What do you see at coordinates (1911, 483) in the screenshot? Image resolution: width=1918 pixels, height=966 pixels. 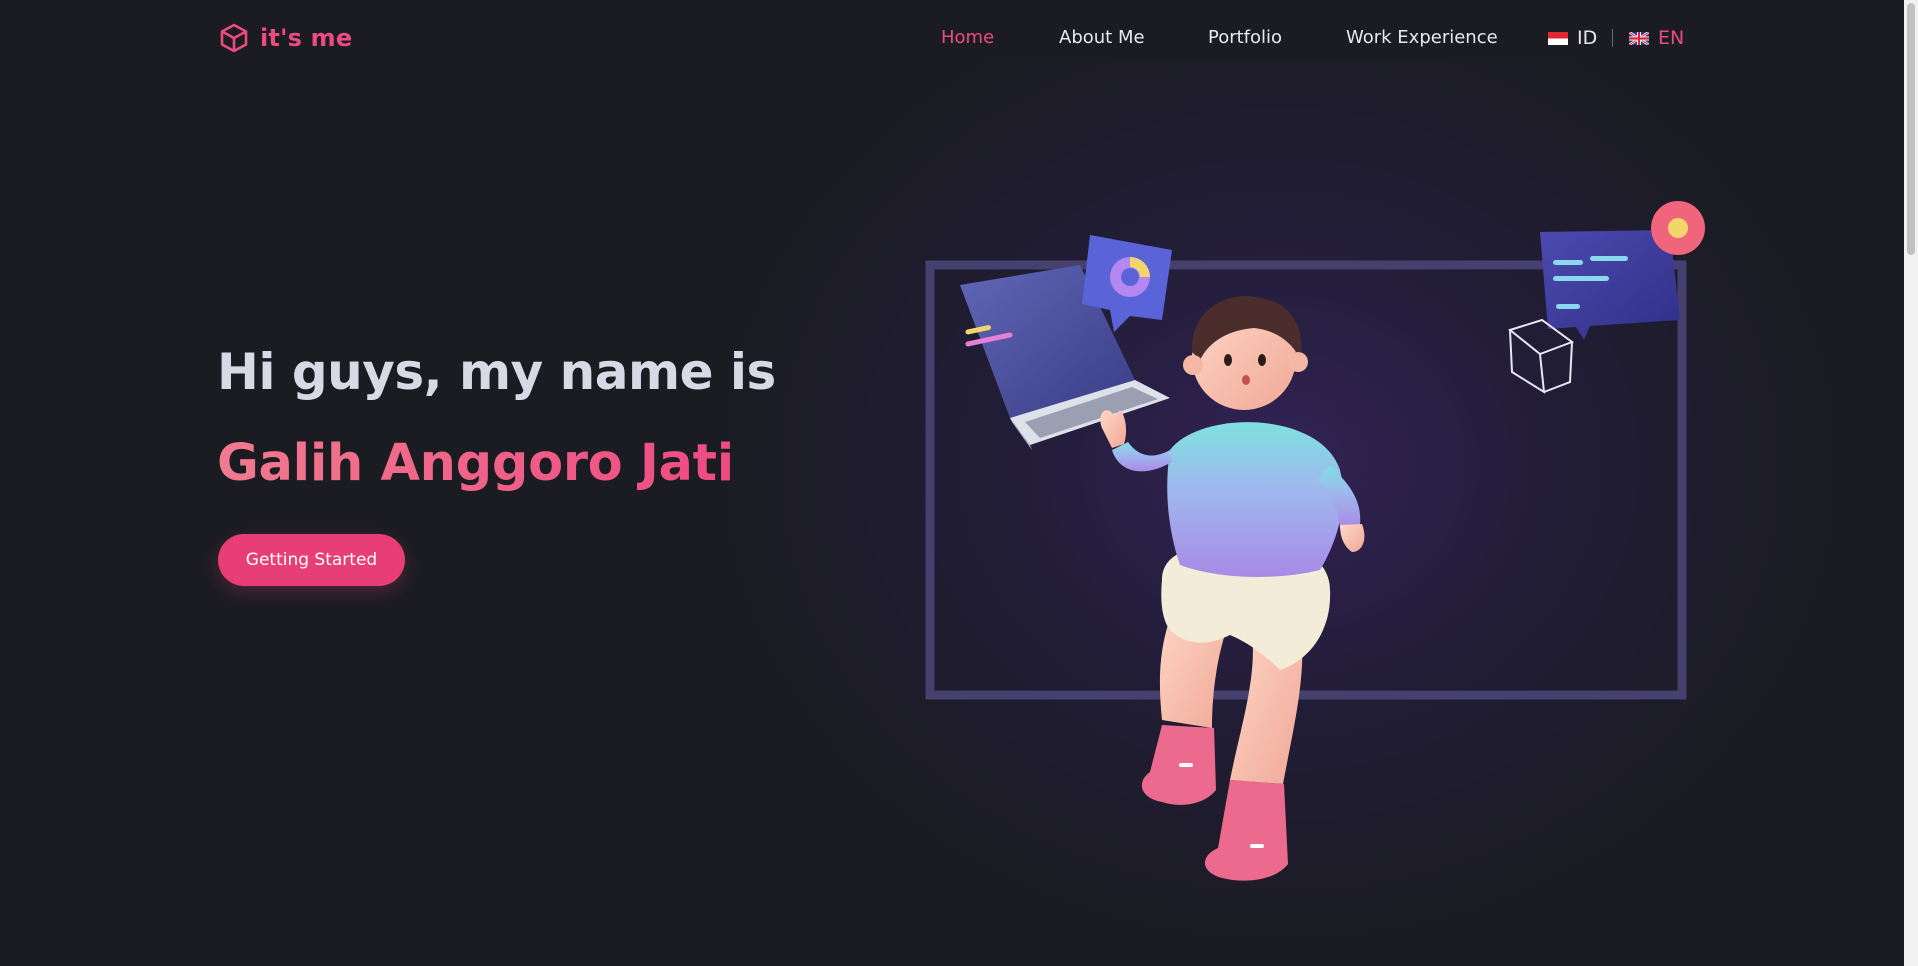 I see `page-scrollbar` at bounding box center [1911, 483].